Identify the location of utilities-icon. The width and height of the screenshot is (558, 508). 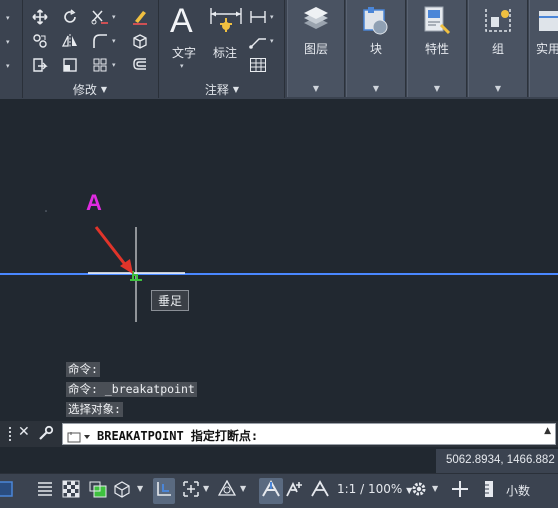
(548, 21).